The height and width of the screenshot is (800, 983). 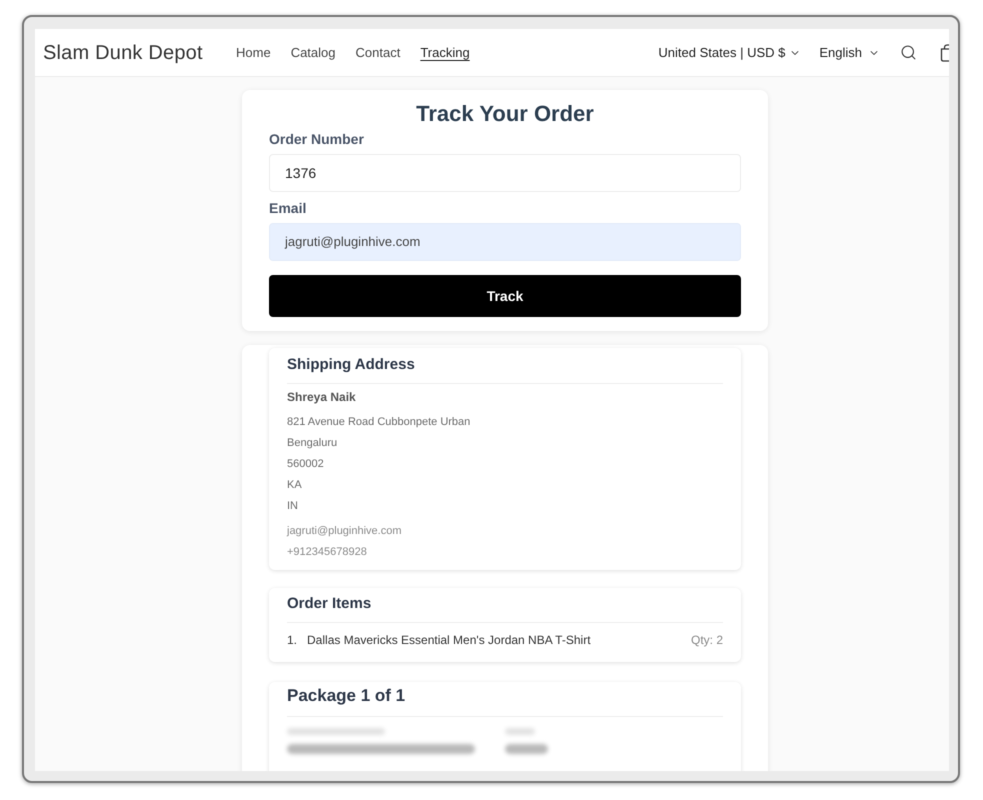 What do you see at coordinates (908, 52) in the screenshot?
I see `search-icon` at bounding box center [908, 52].